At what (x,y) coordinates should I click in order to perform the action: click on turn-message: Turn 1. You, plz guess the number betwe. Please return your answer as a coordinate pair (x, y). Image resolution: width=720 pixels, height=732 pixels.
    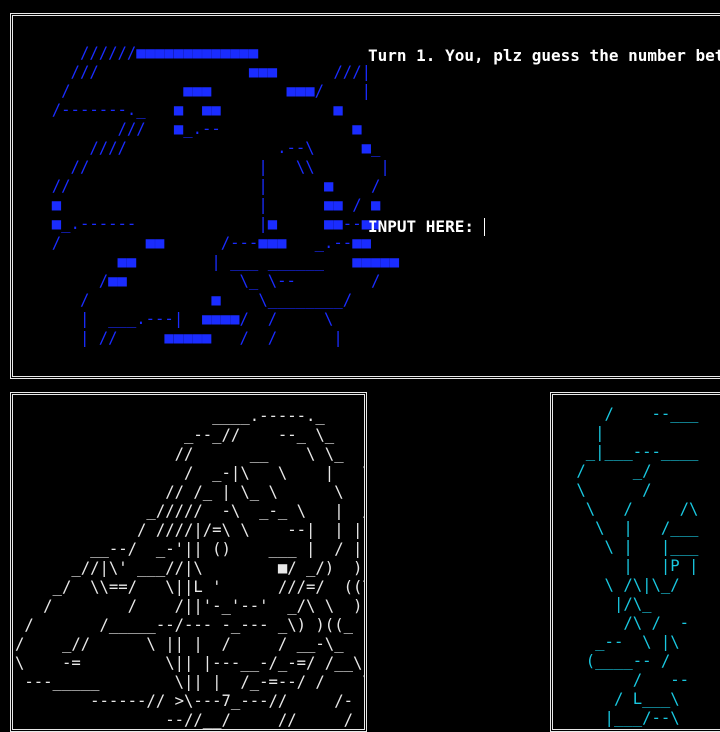
    Looking at the image, I should click on (544, 55).